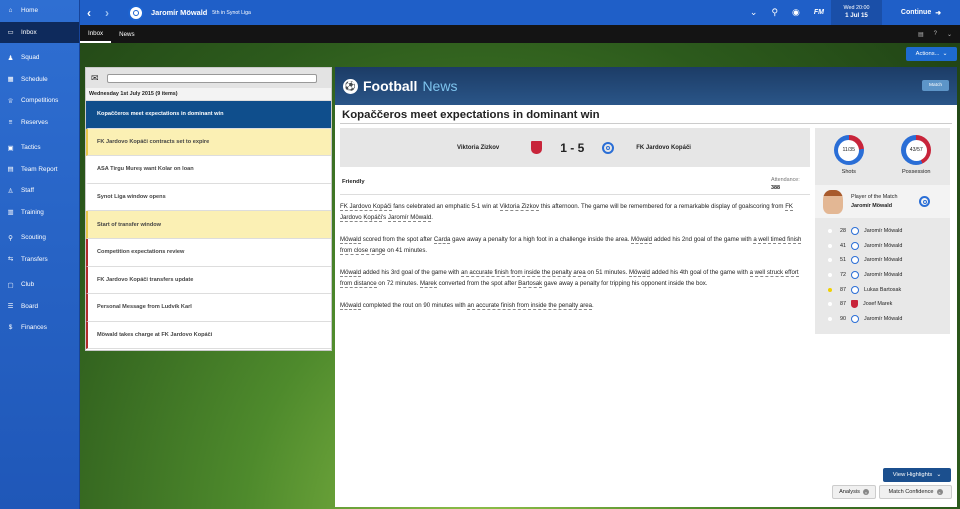  Describe the element at coordinates (608, 147) in the screenshot. I see `away-crest-icon` at that location.